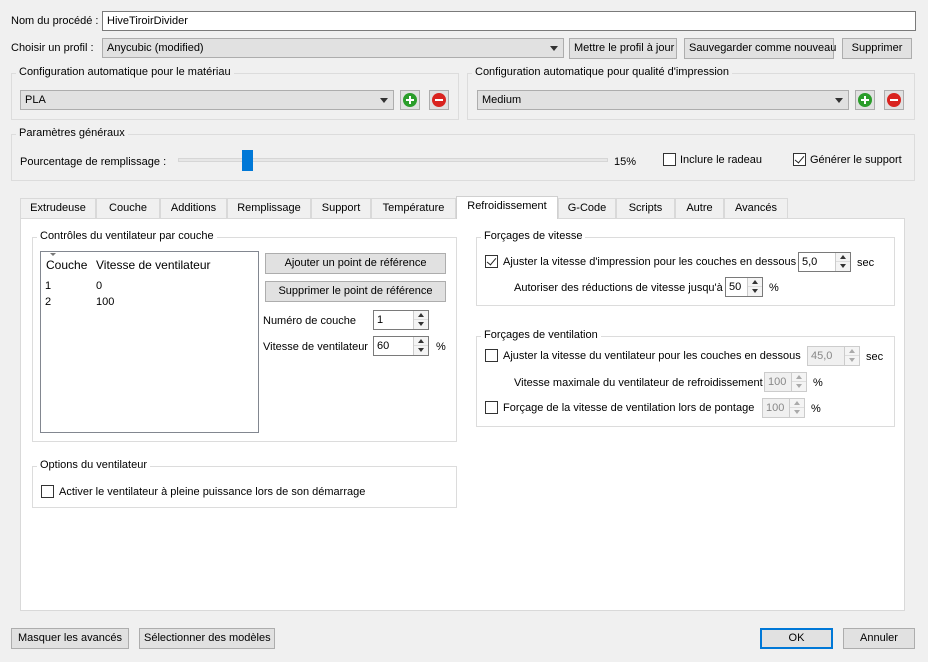 This screenshot has height=662, width=928. Describe the element at coordinates (623, 48) in the screenshot. I see `update-profile-button: Mettre le profil à jour` at that location.